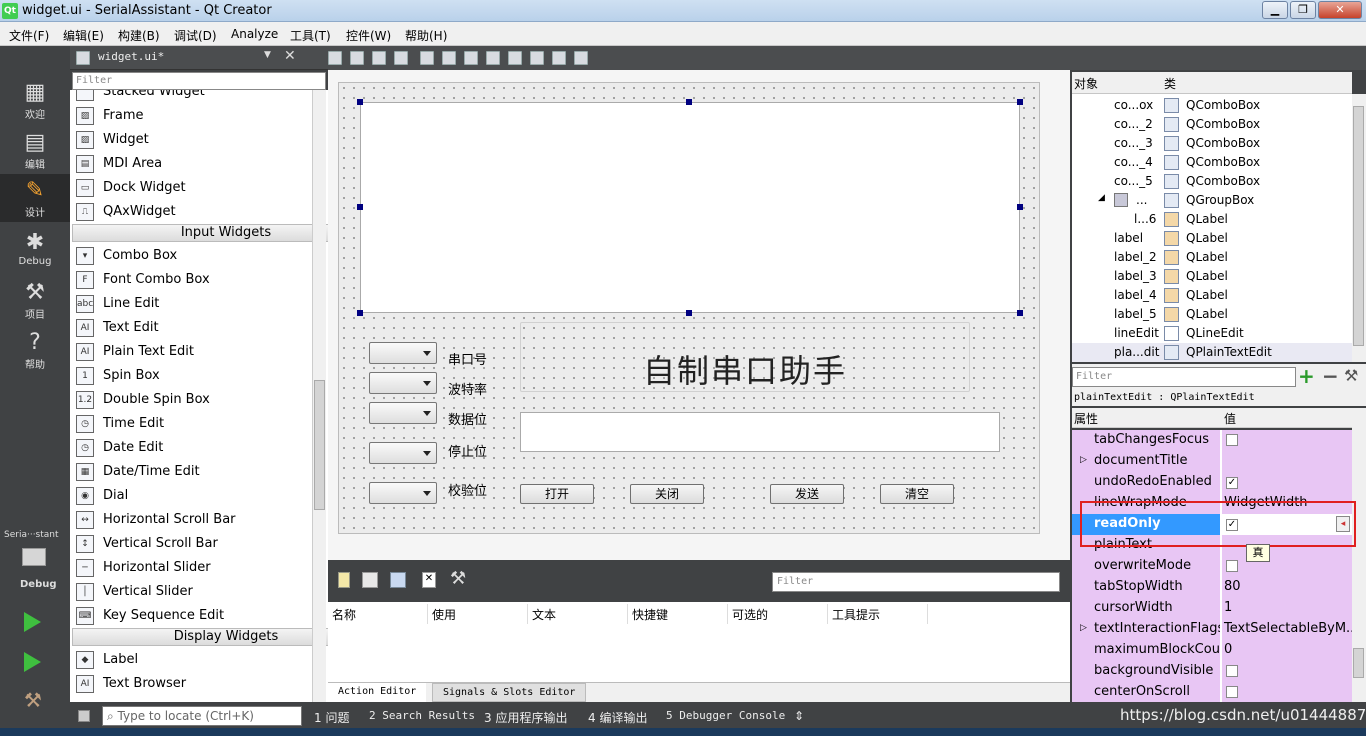 The height and width of the screenshot is (736, 1366). What do you see at coordinates (1212, 276) in the screenshot?
I see `tree-row: label_3 QLabel` at bounding box center [1212, 276].